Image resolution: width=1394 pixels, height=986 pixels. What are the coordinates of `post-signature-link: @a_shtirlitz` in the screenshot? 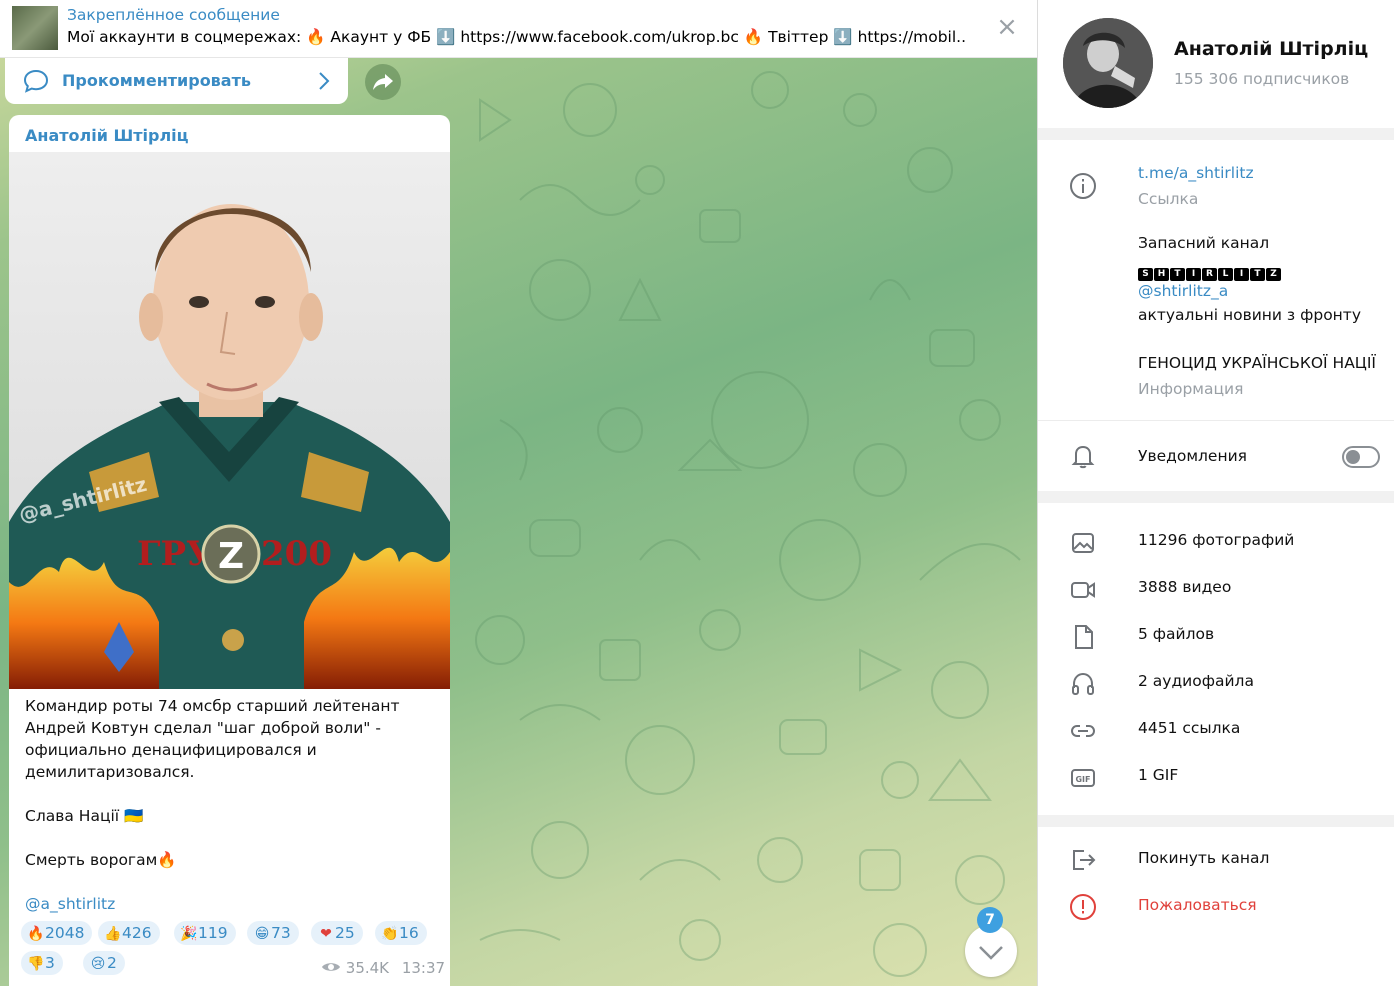 It's located at (230, 904).